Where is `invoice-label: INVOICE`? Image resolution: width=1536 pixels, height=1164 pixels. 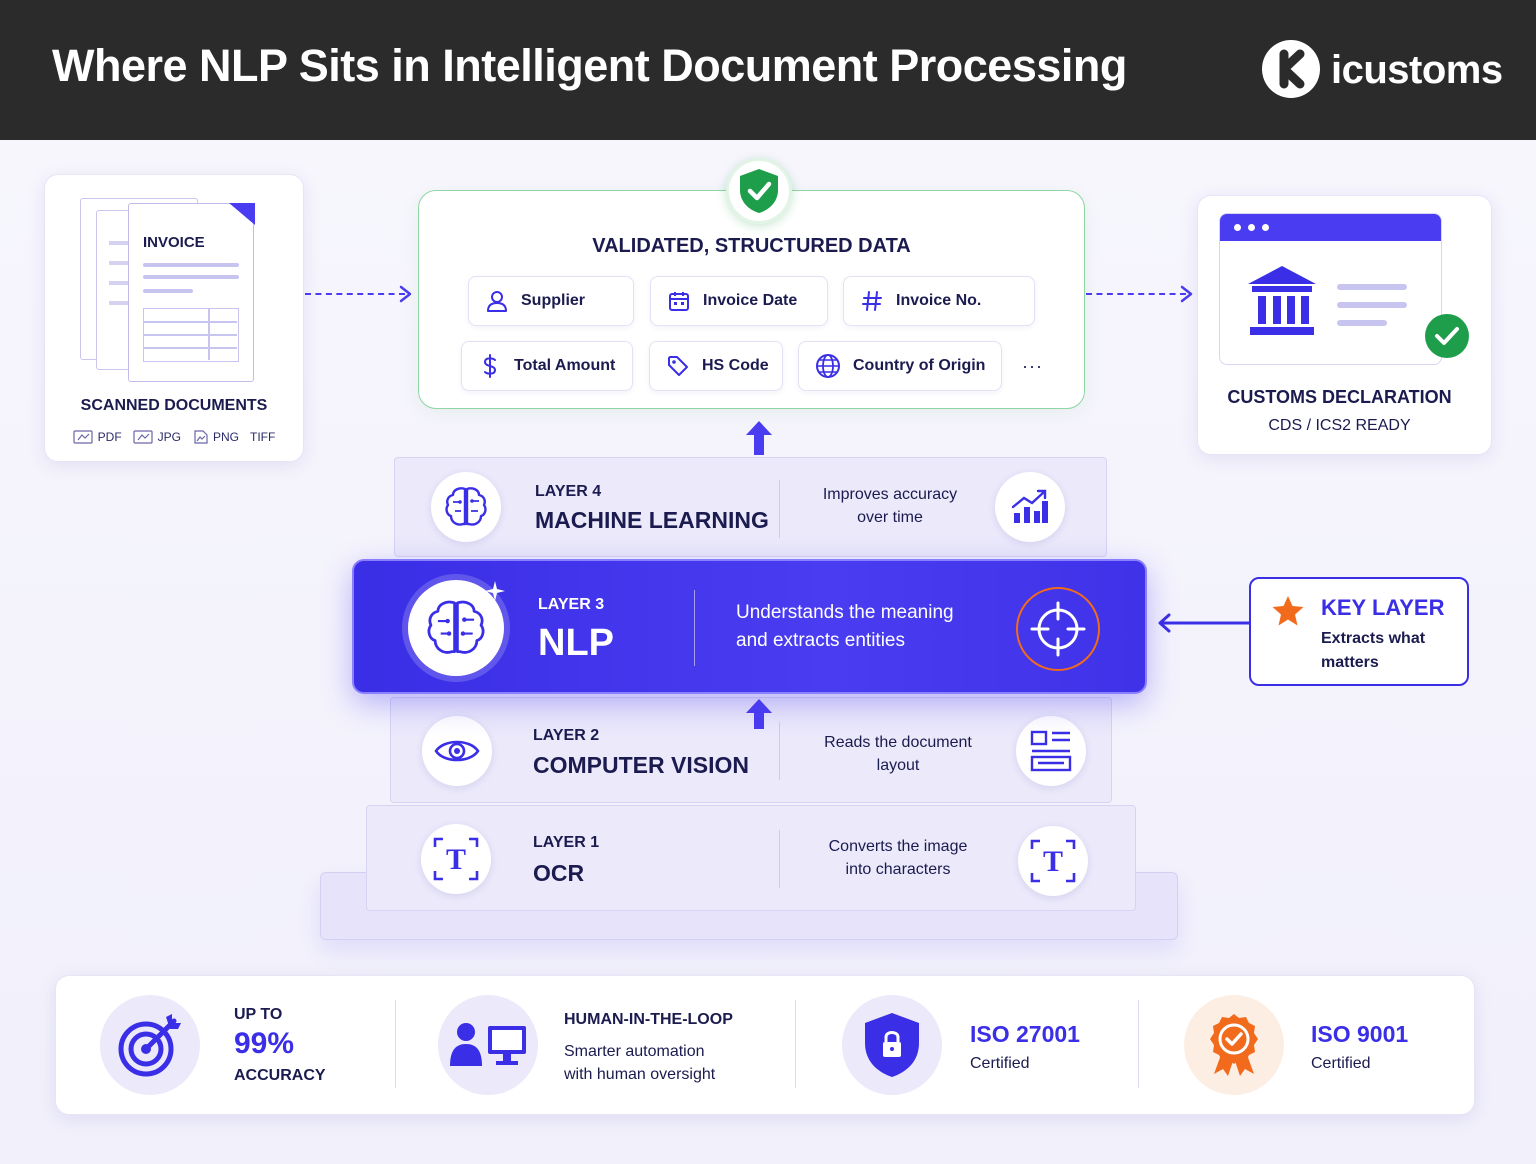
invoice-label: INVOICE is located at coordinates (174, 242).